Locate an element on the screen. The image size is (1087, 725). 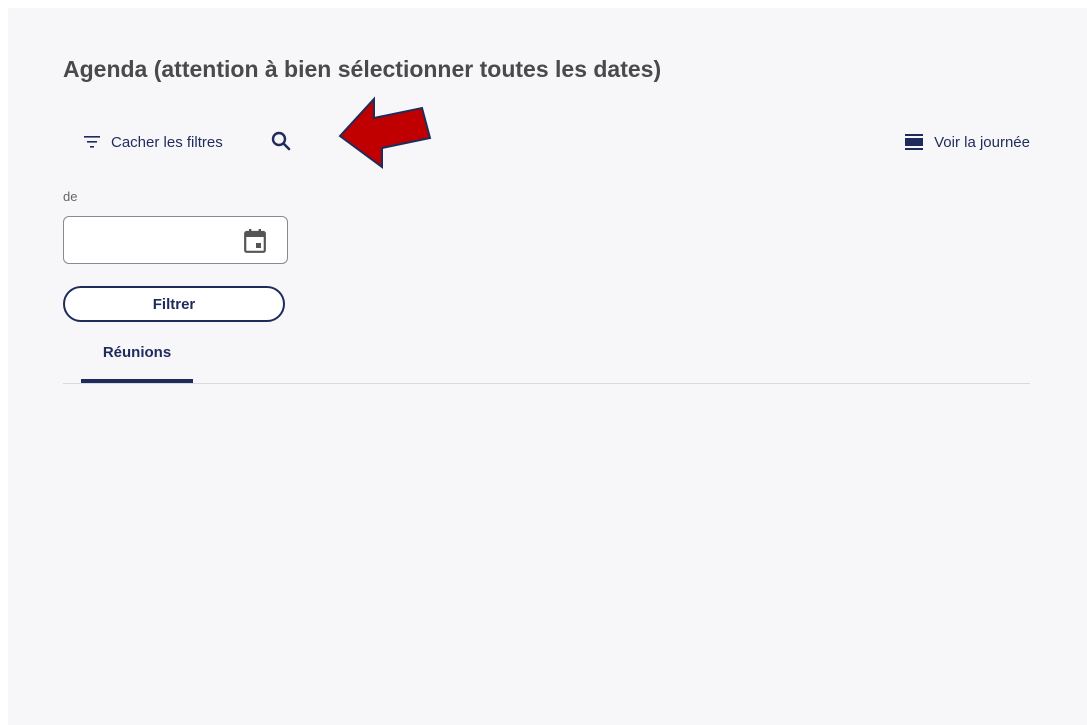
date-from-field is located at coordinates (175, 240).